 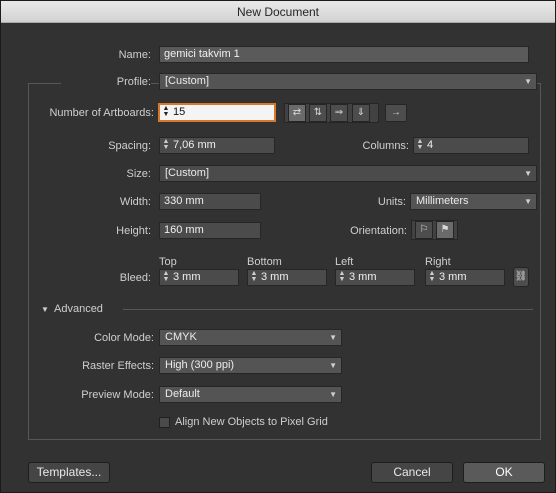 What do you see at coordinates (339, 113) in the screenshot?
I see `arrange-by-row-icon: ⇒` at bounding box center [339, 113].